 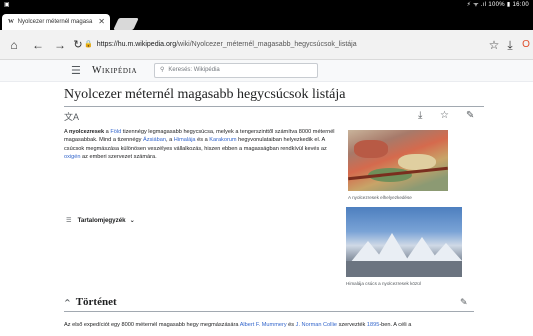 What do you see at coordinates (383, 283) in the screenshot?
I see `image-caption: Himalája csúcs a nyolcezresek közül` at bounding box center [383, 283].